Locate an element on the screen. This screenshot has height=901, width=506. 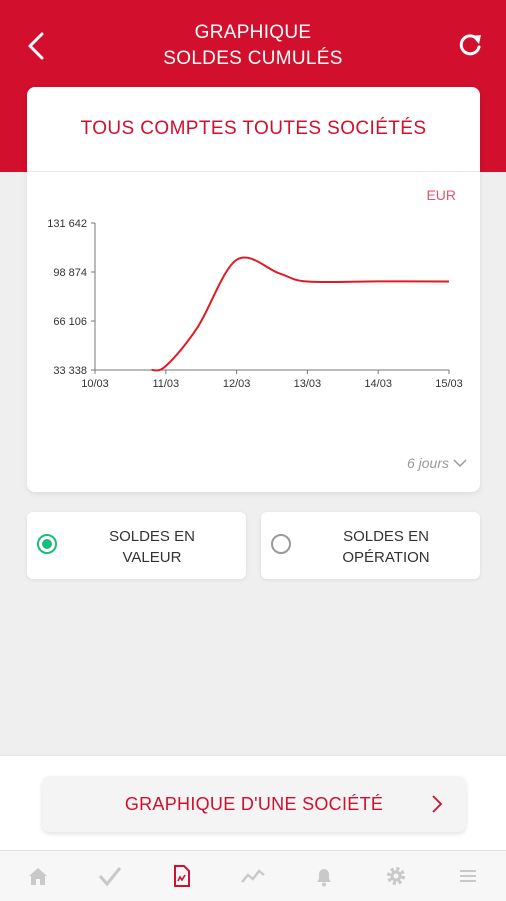
radio-soldes-en-operation: SOLDES EN OPÉRATION is located at coordinates (370, 545).